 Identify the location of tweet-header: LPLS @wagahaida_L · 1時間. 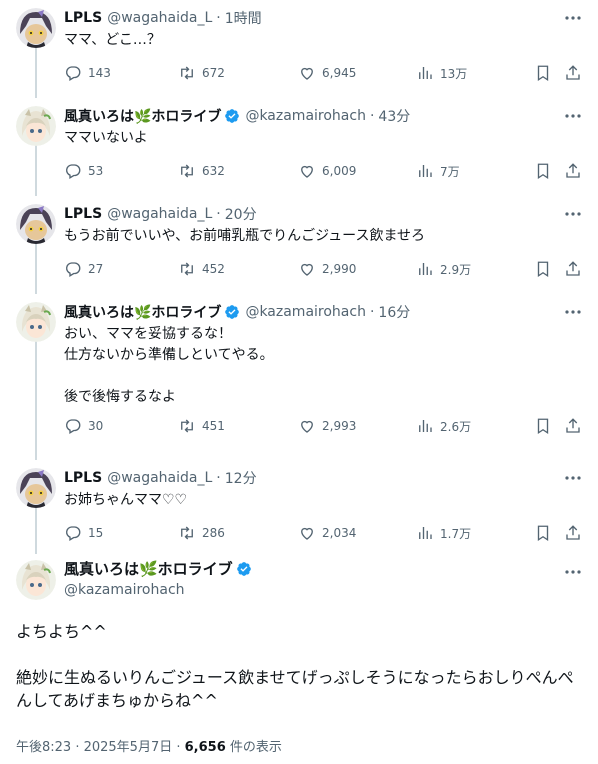
(163, 18).